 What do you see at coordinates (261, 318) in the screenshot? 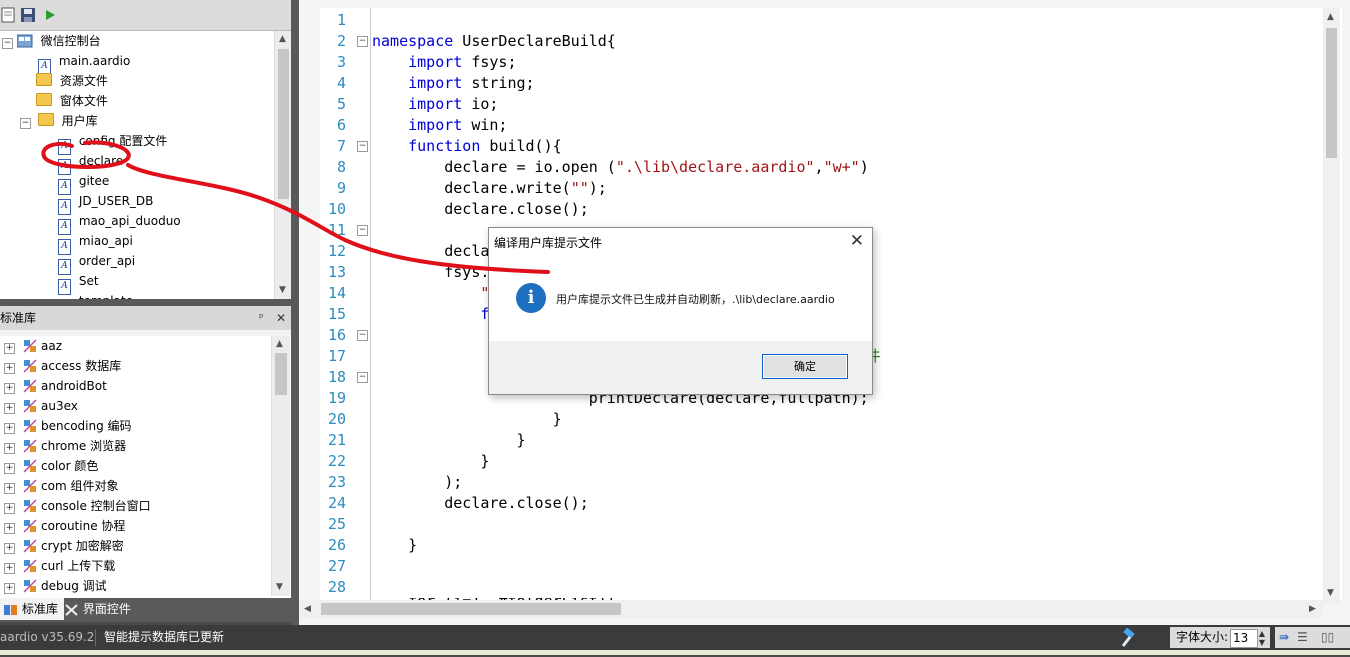
I see `pin-icon: ᵖ` at bounding box center [261, 318].